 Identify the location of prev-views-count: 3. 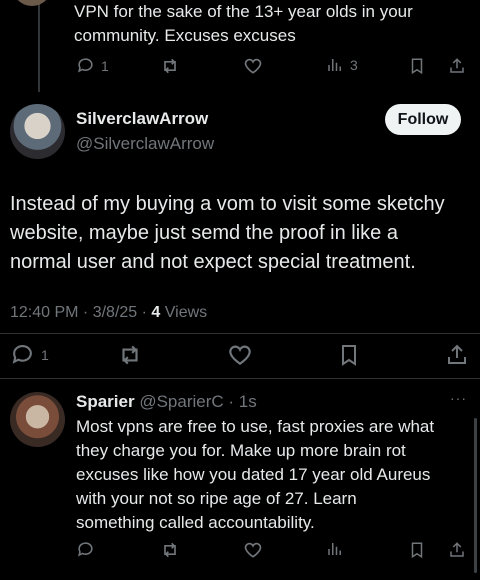
(354, 65).